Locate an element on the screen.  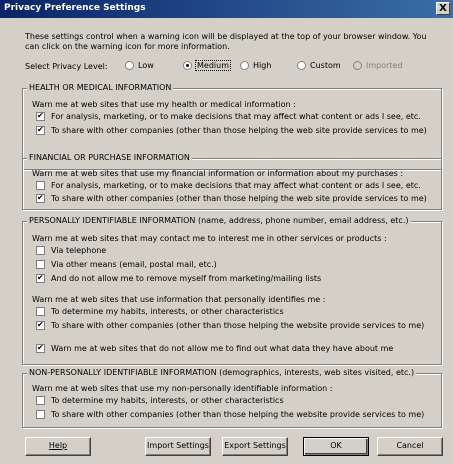
export-settings-label: Export Settings is located at coordinates (255, 445).